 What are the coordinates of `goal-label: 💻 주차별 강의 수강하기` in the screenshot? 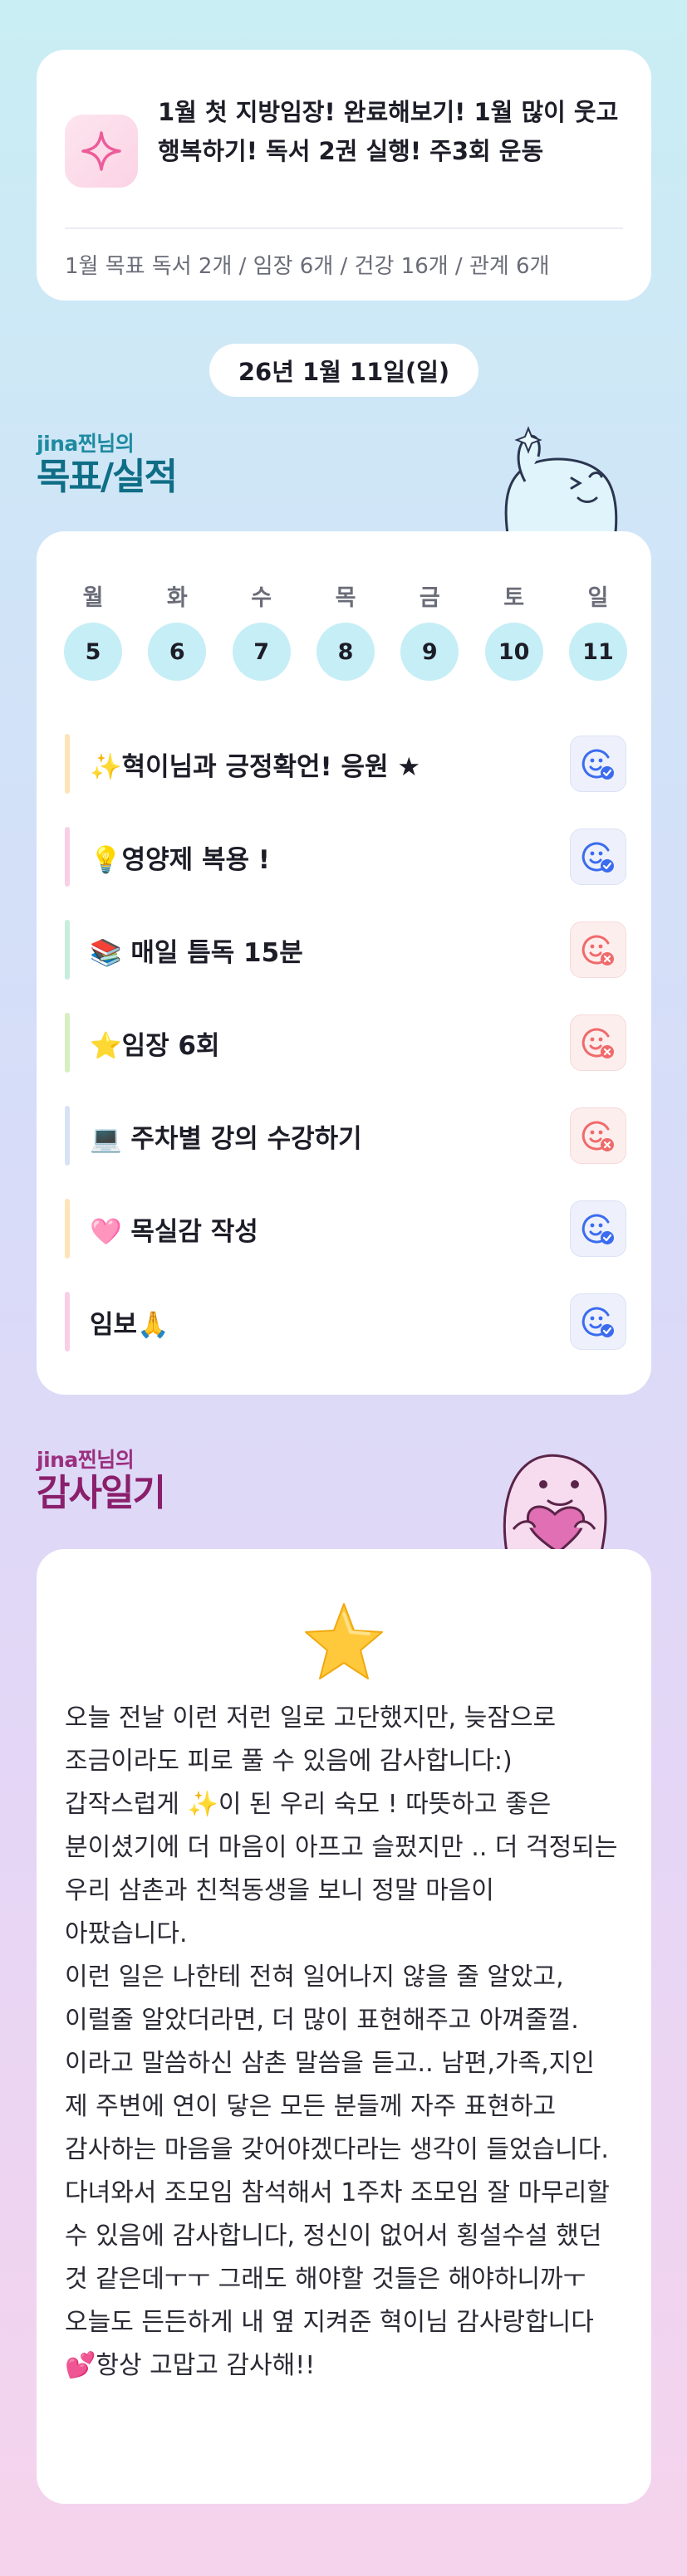 It's located at (226, 1138).